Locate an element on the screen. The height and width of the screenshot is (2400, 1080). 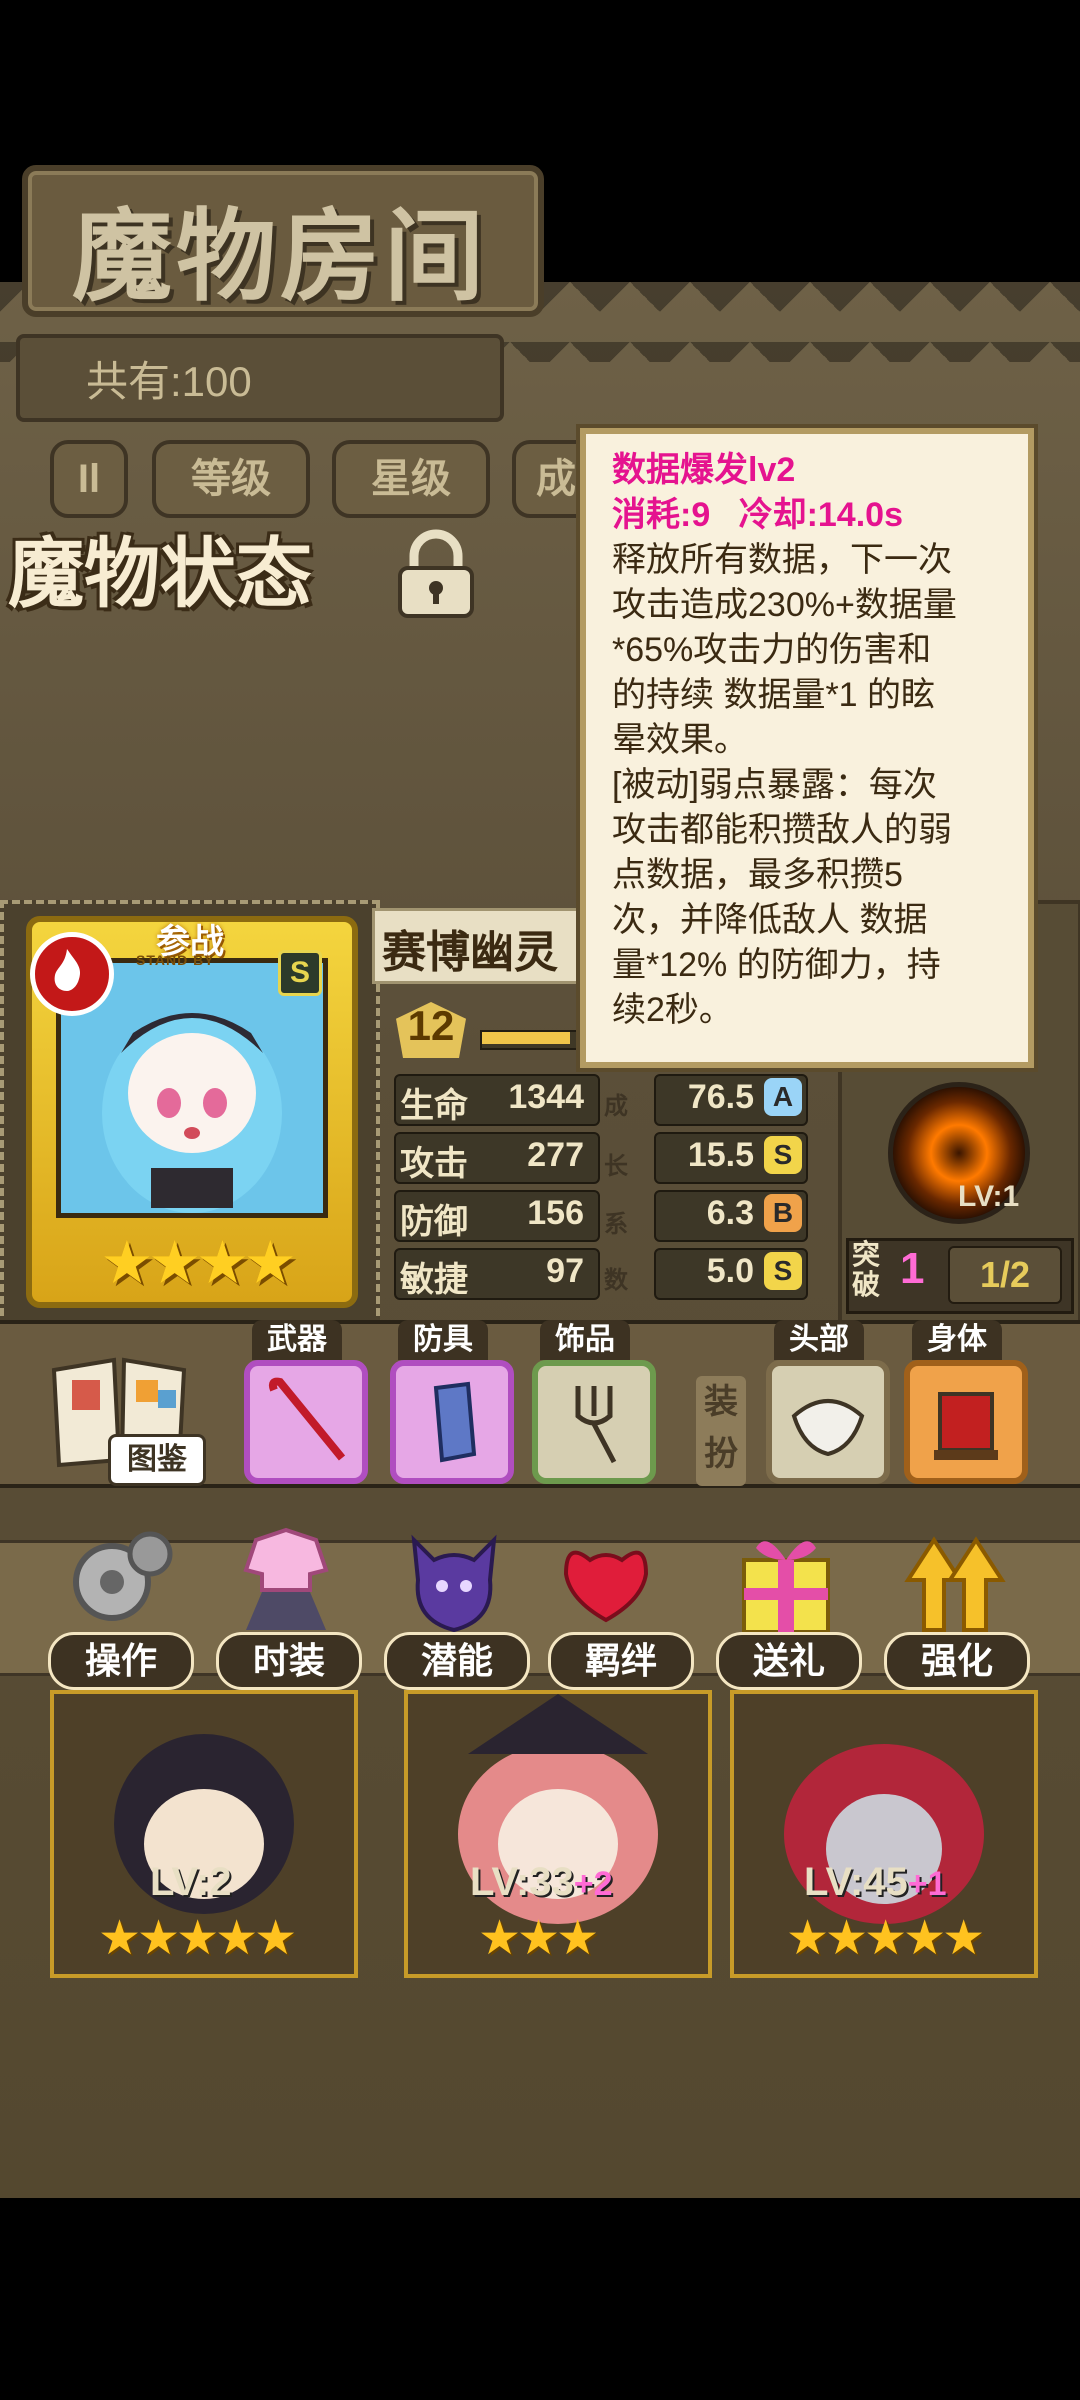
roster-stars: ★★★ is located at coordinates (538, 1938).